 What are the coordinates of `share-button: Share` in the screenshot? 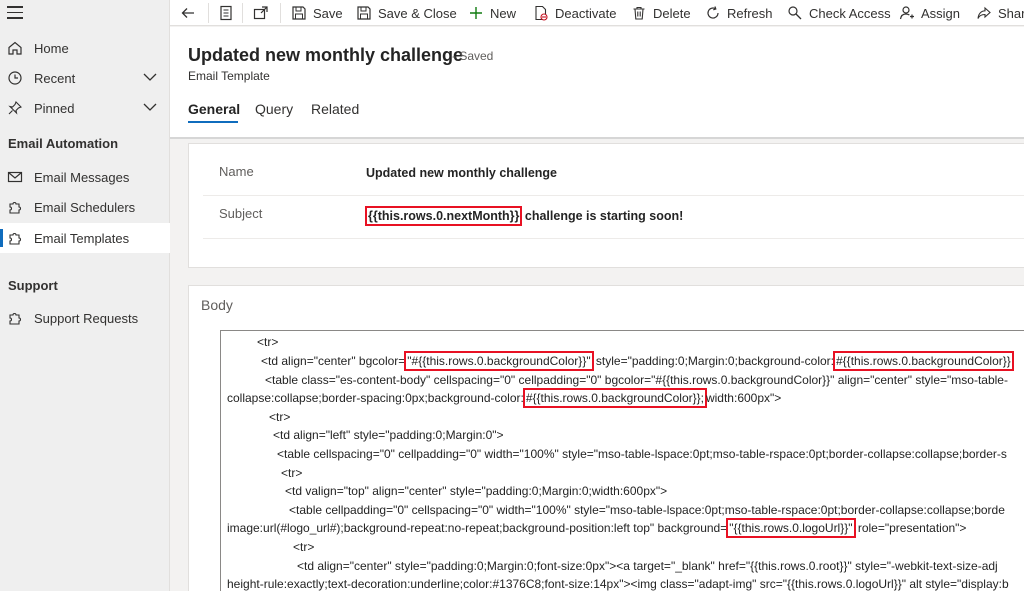 It's located at (1000, 13).